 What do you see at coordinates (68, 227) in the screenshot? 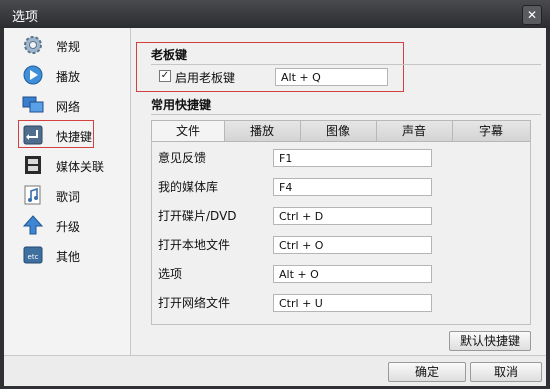
I see `sidebar-item-label: 升级` at bounding box center [68, 227].